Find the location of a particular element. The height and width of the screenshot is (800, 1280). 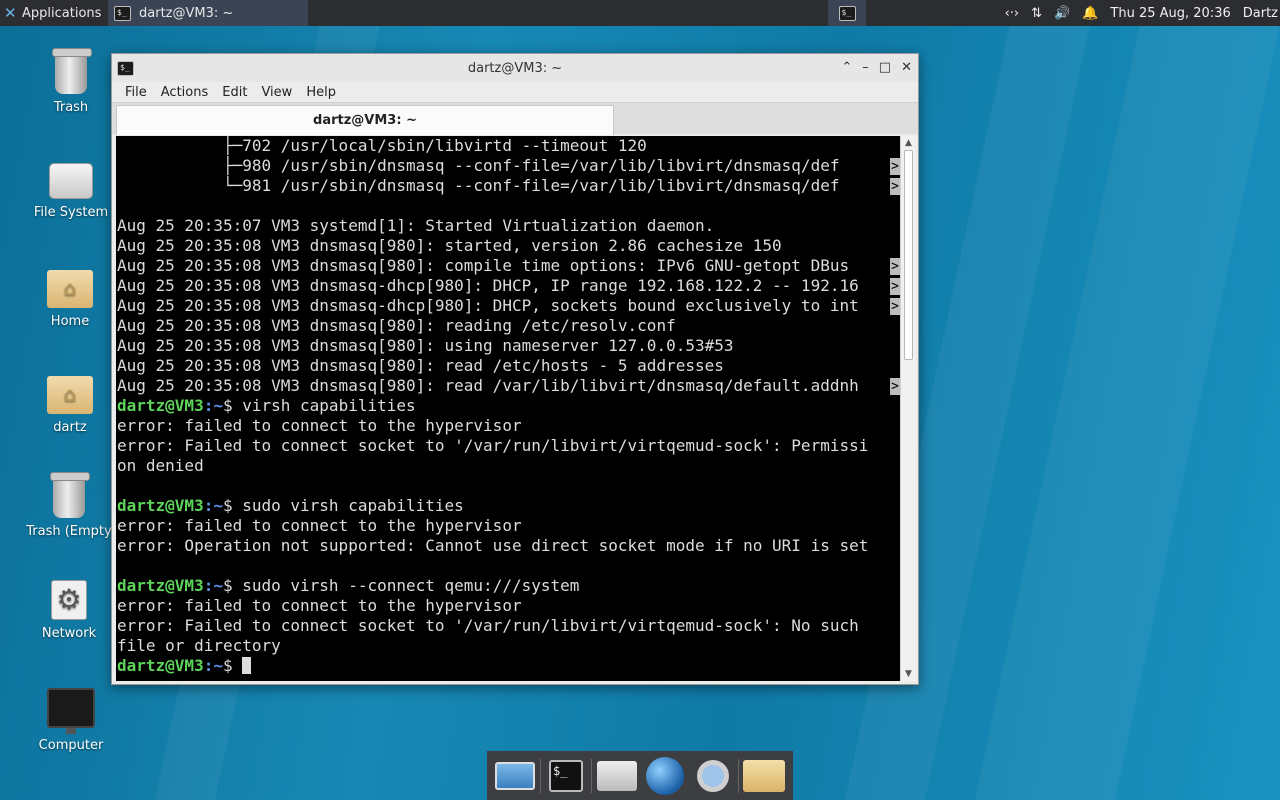

desktop-icon-file-system: File System is located at coordinates (71, 191).